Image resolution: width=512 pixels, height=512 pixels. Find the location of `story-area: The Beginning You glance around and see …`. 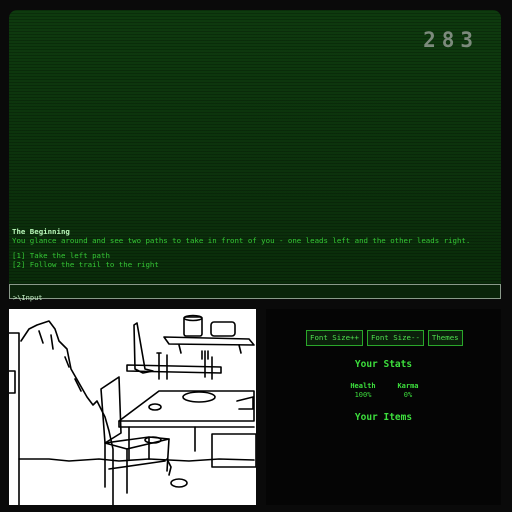

story-area: The Beginning You glance around and see … is located at coordinates (255, 248).